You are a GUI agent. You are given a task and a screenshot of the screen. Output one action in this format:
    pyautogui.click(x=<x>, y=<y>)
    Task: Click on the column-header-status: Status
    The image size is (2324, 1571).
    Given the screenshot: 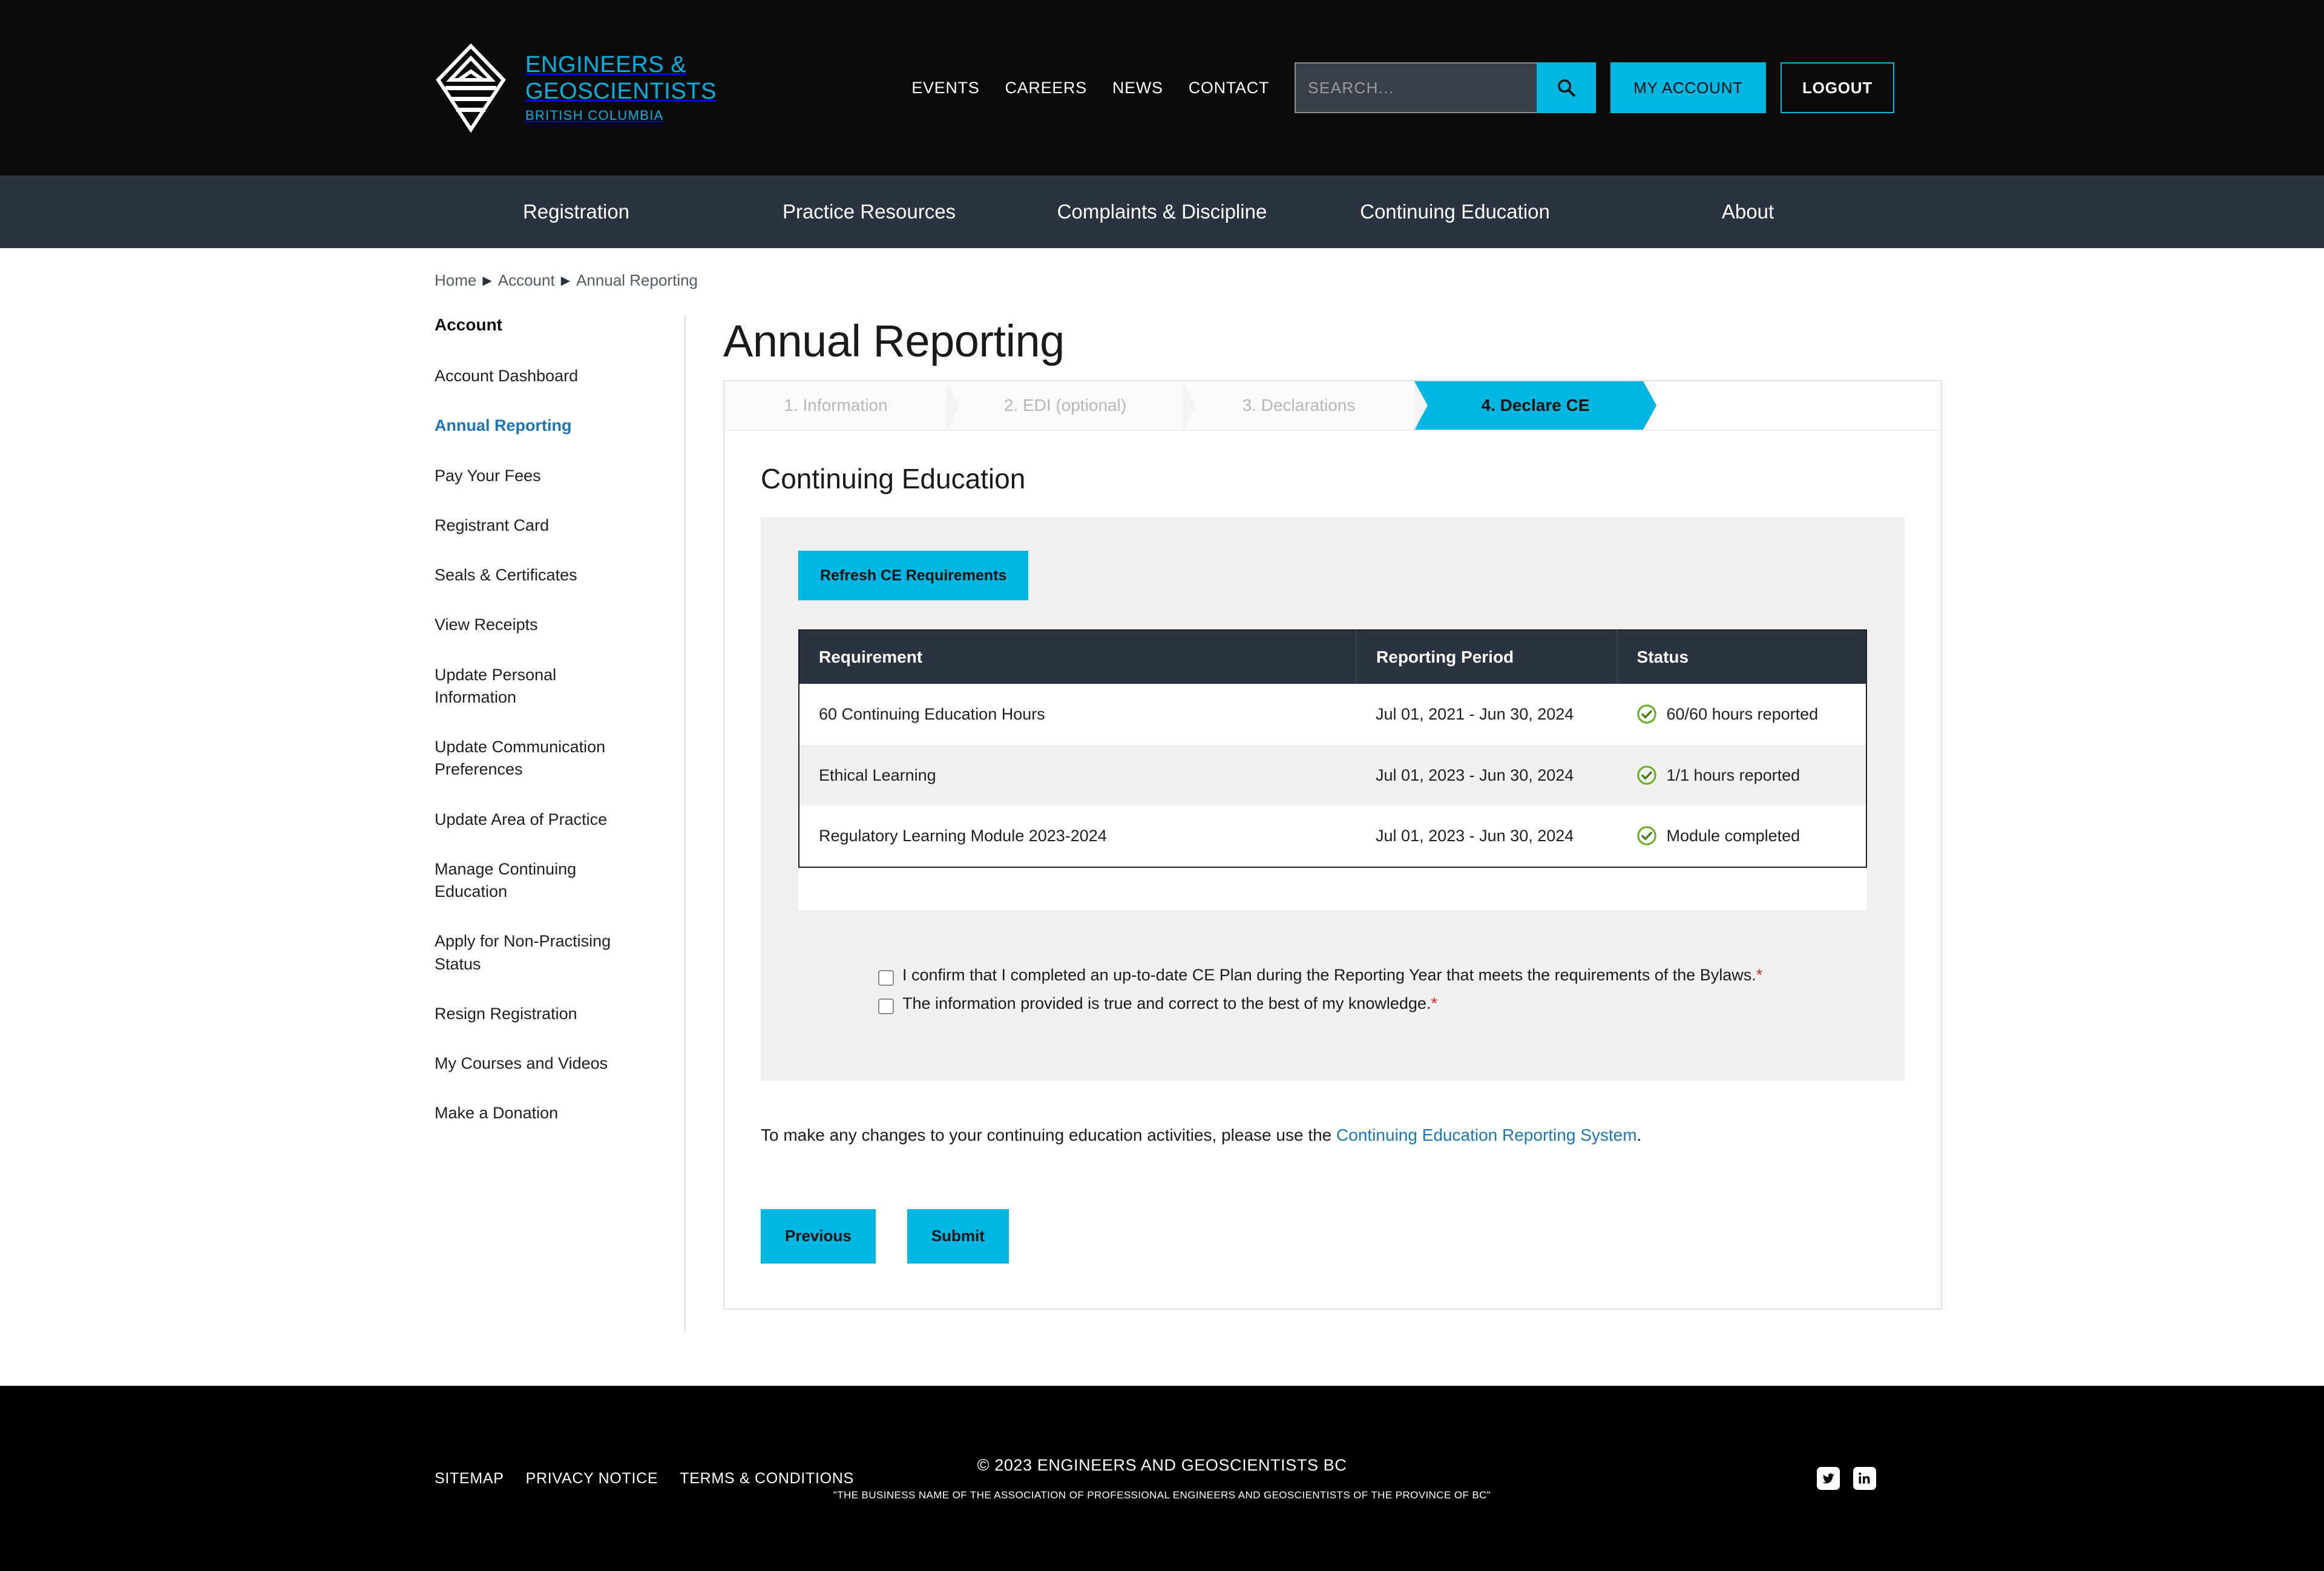 What is the action you would take?
    pyautogui.click(x=1741, y=657)
    